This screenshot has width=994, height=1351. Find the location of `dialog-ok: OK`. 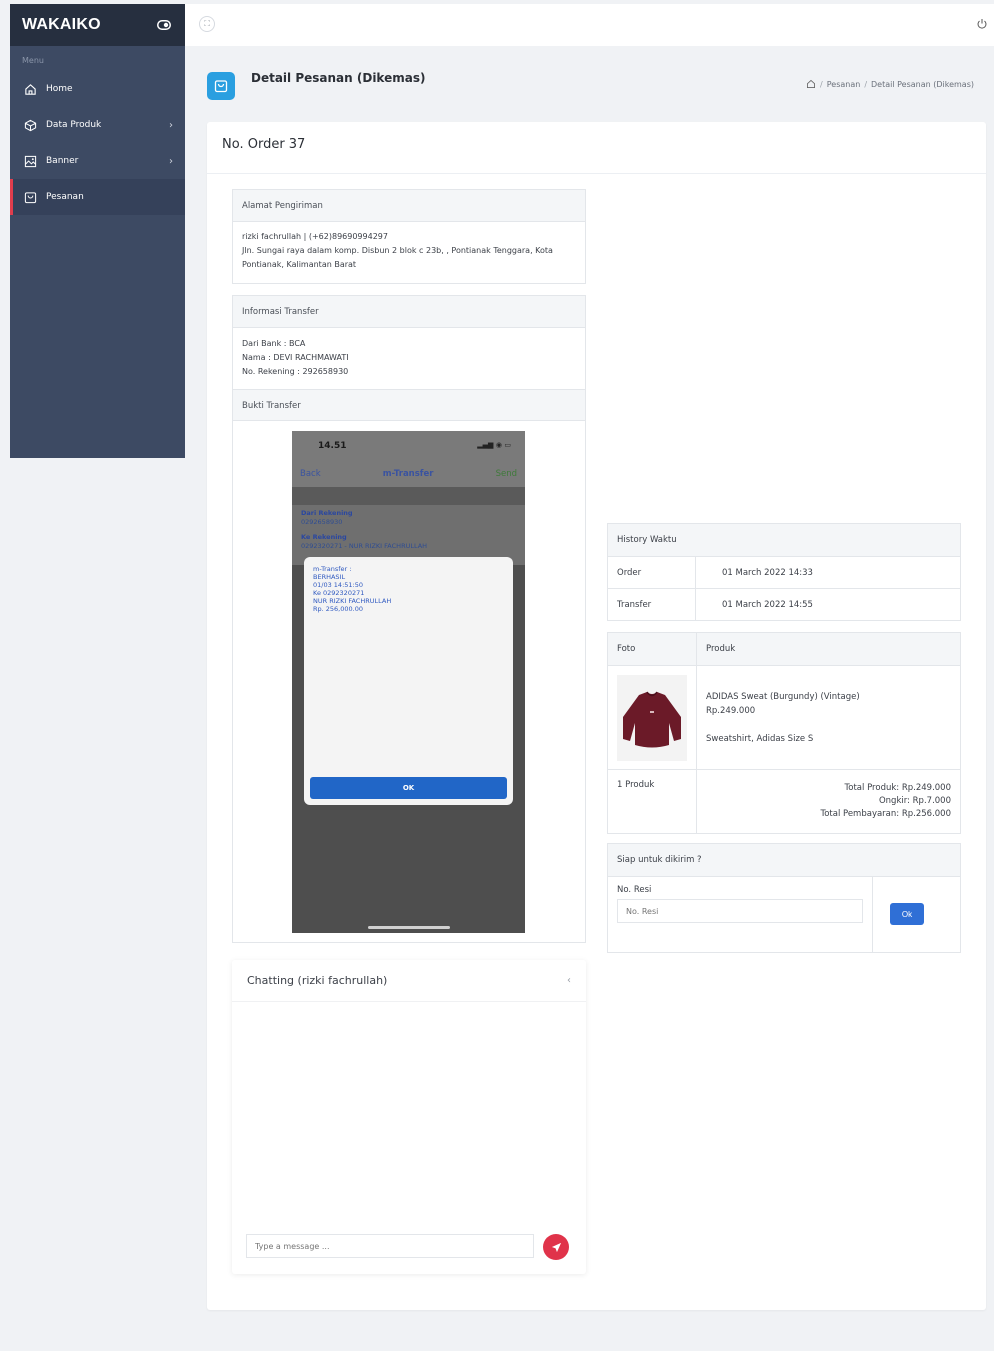

dialog-ok: OK is located at coordinates (408, 788).